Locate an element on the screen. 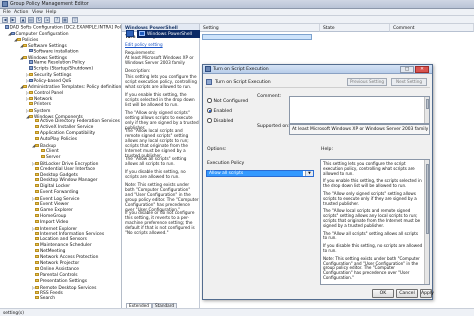 The height and width of the screenshot is (316, 474). tree-item: ◢ Computer Configuration is located at coordinates (38, 34).